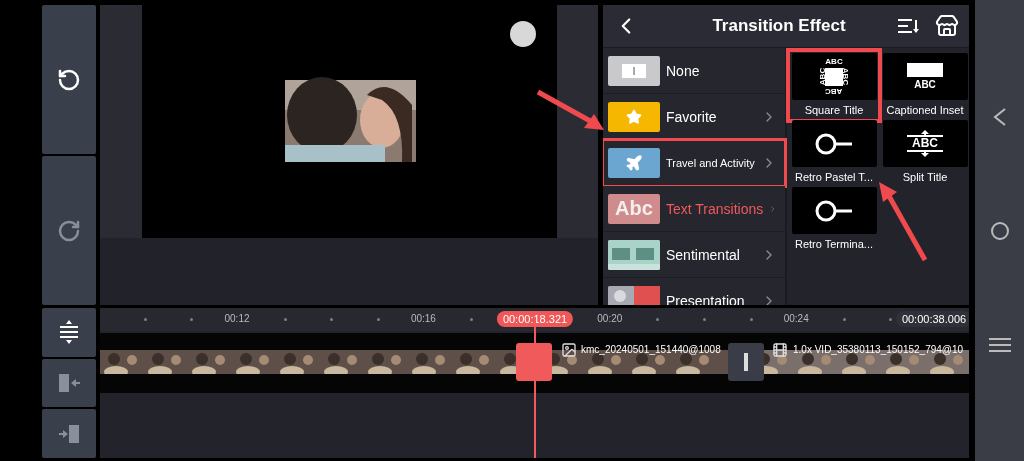 The height and width of the screenshot is (461, 1024). What do you see at coordinates (999, 231) in the screenshot?
I see `home-nav-icon` at bounding box center [999, 231].